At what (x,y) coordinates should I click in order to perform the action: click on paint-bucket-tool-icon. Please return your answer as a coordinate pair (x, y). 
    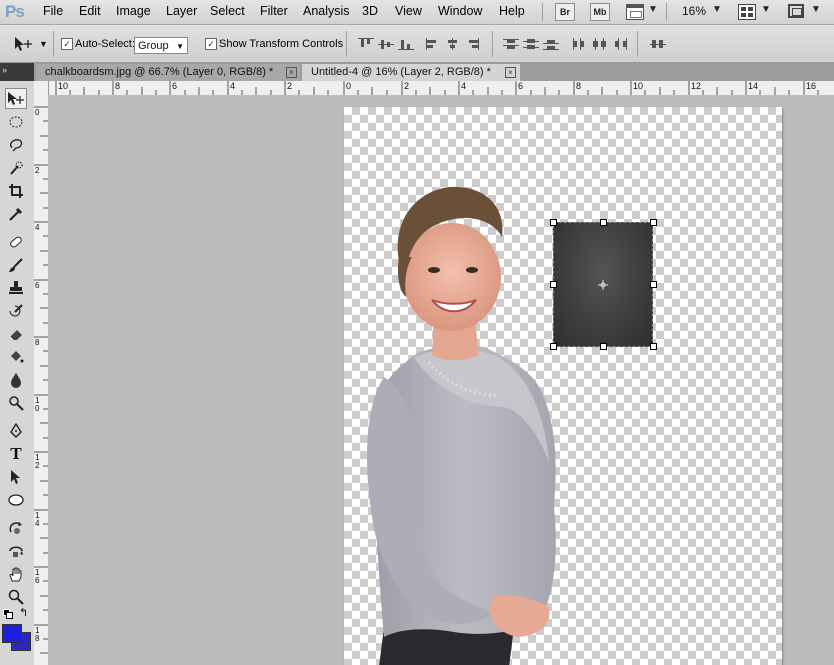
    Looking at the image, I should click on (16, 356).